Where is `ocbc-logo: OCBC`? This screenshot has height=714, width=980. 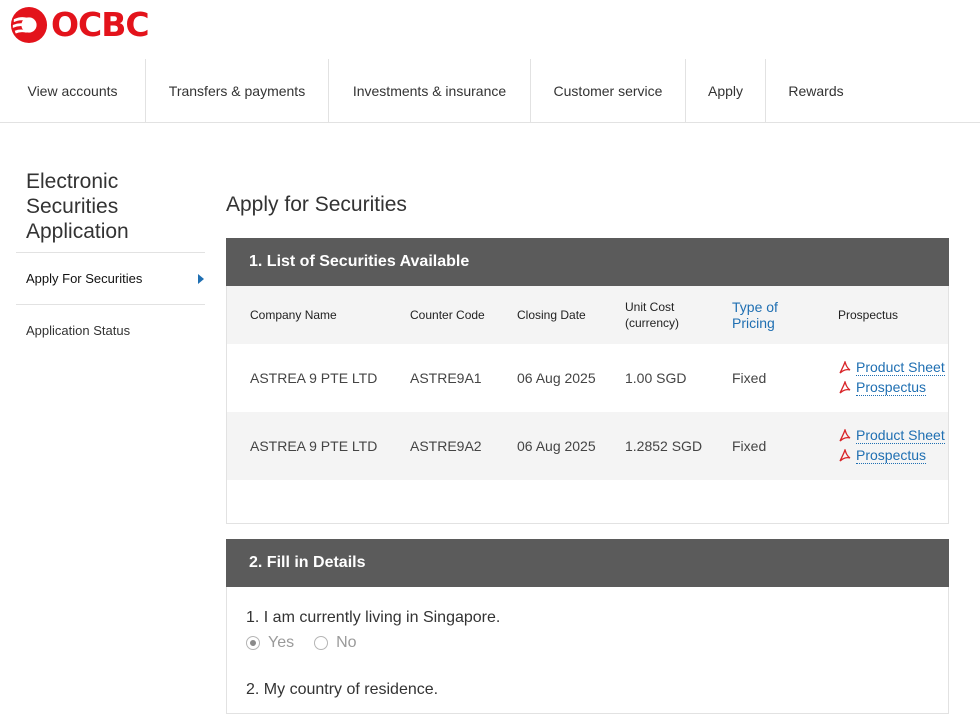 ocbc-logo: OCBC is located at coordinates (80, 24).